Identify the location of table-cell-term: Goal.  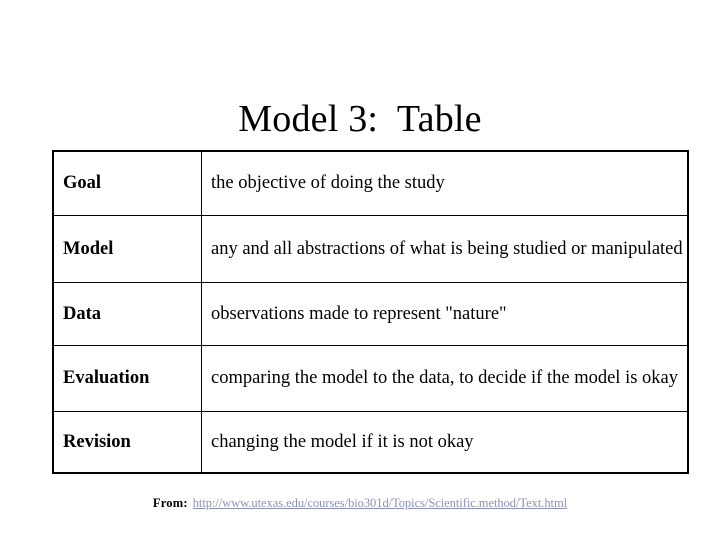
(127, 183).